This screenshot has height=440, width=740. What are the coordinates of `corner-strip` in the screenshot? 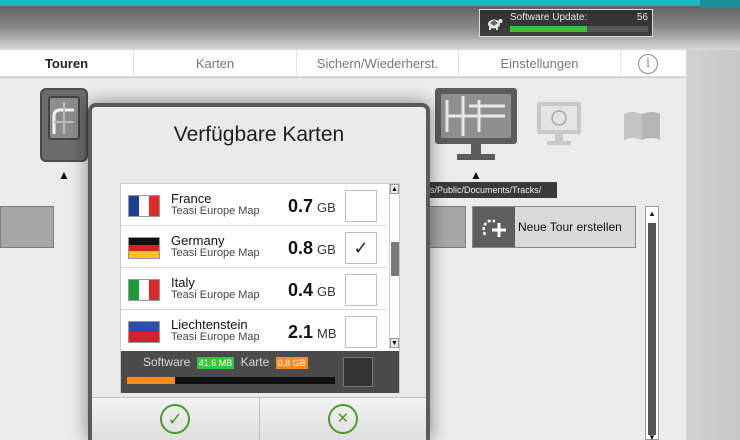 It's located at (720, 4).